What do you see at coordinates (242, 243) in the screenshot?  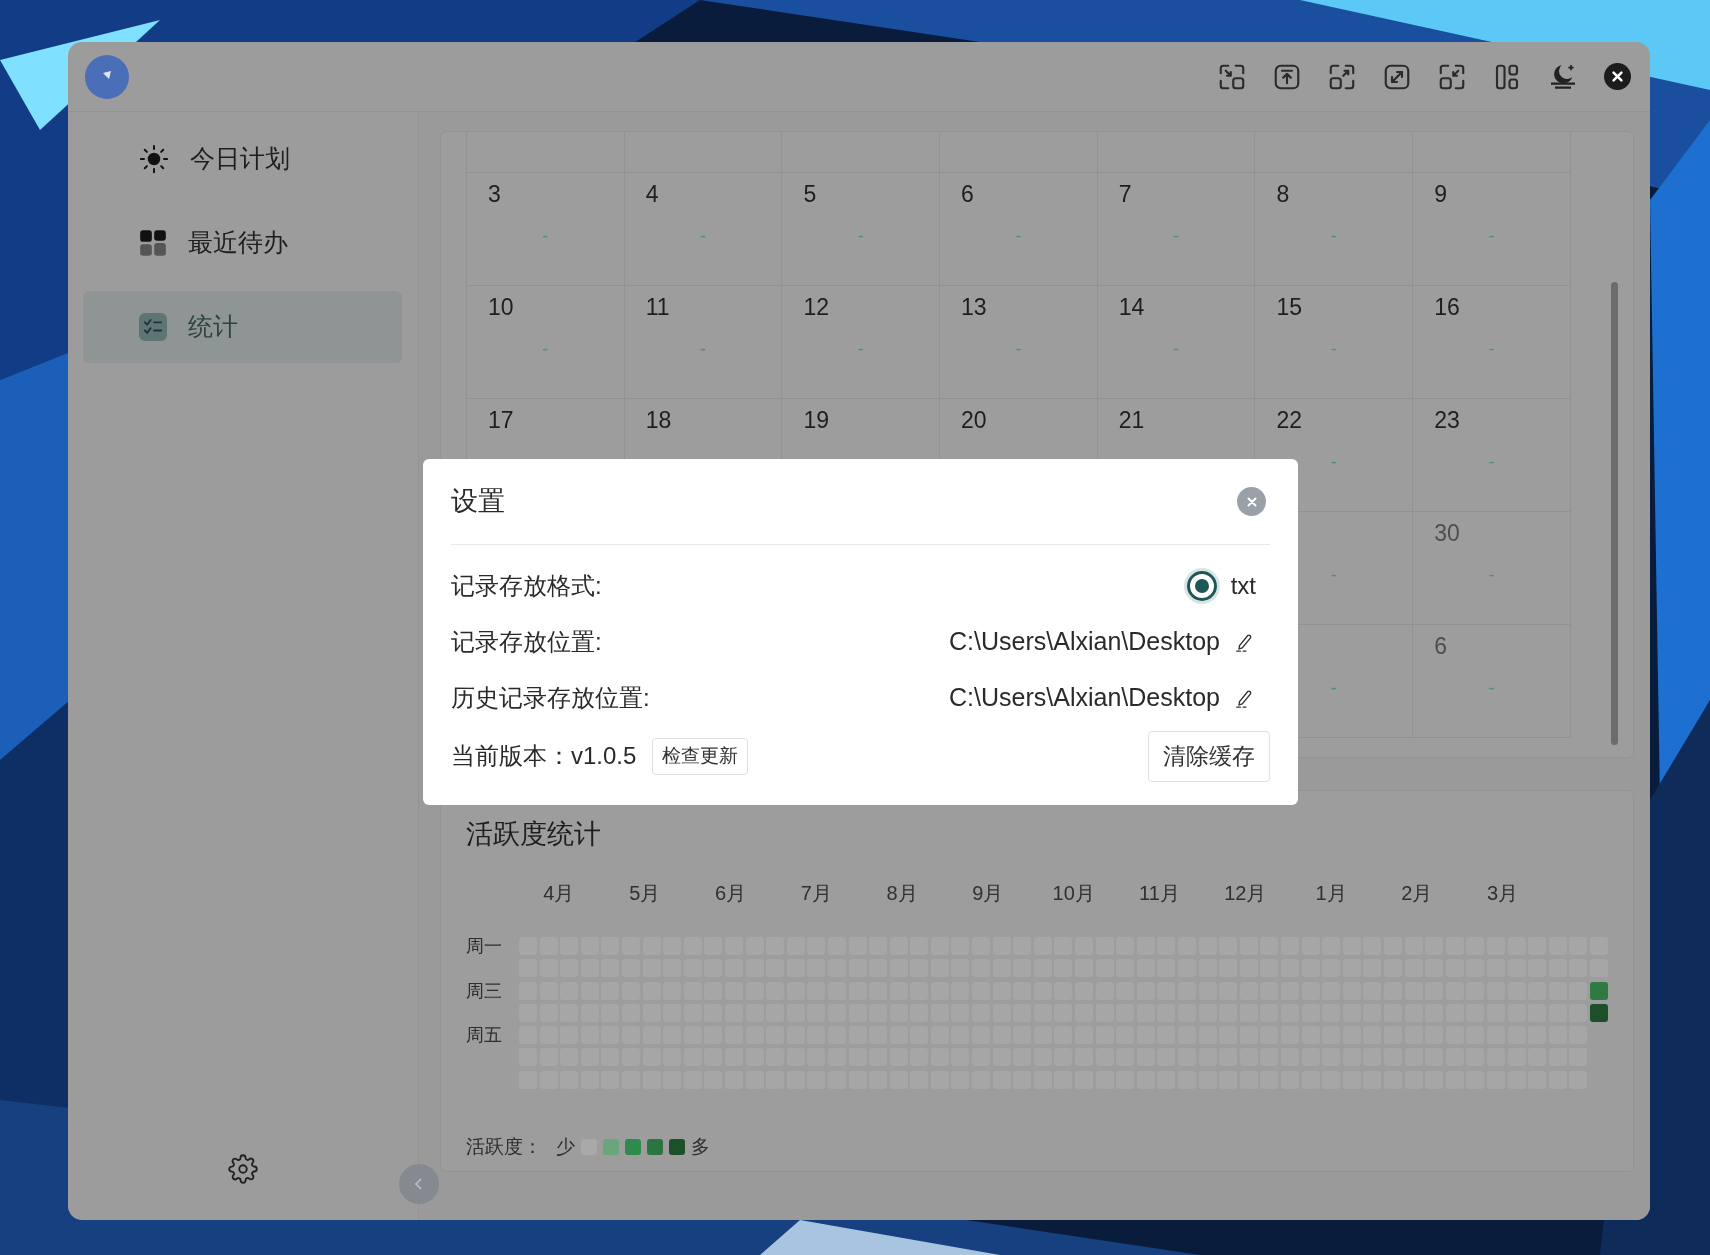 I see `sidebar-item: 最近待办` at bounding box center [242, 243].